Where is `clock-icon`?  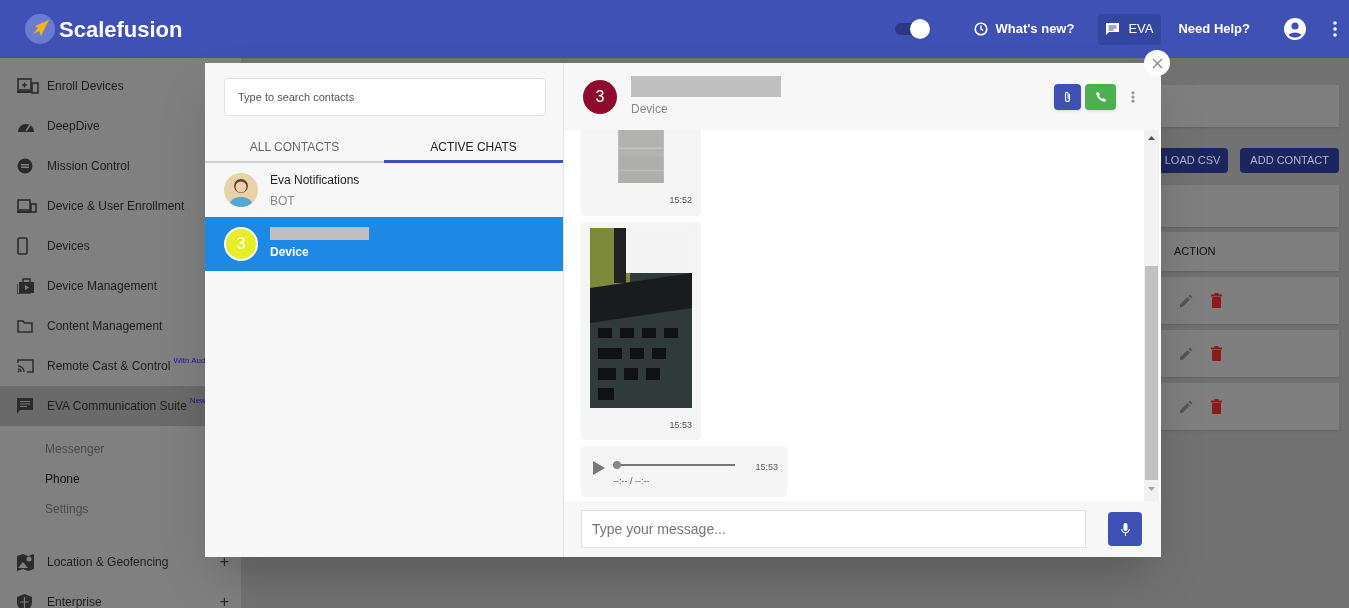 clock-icon is located at coordinates (981, 29).